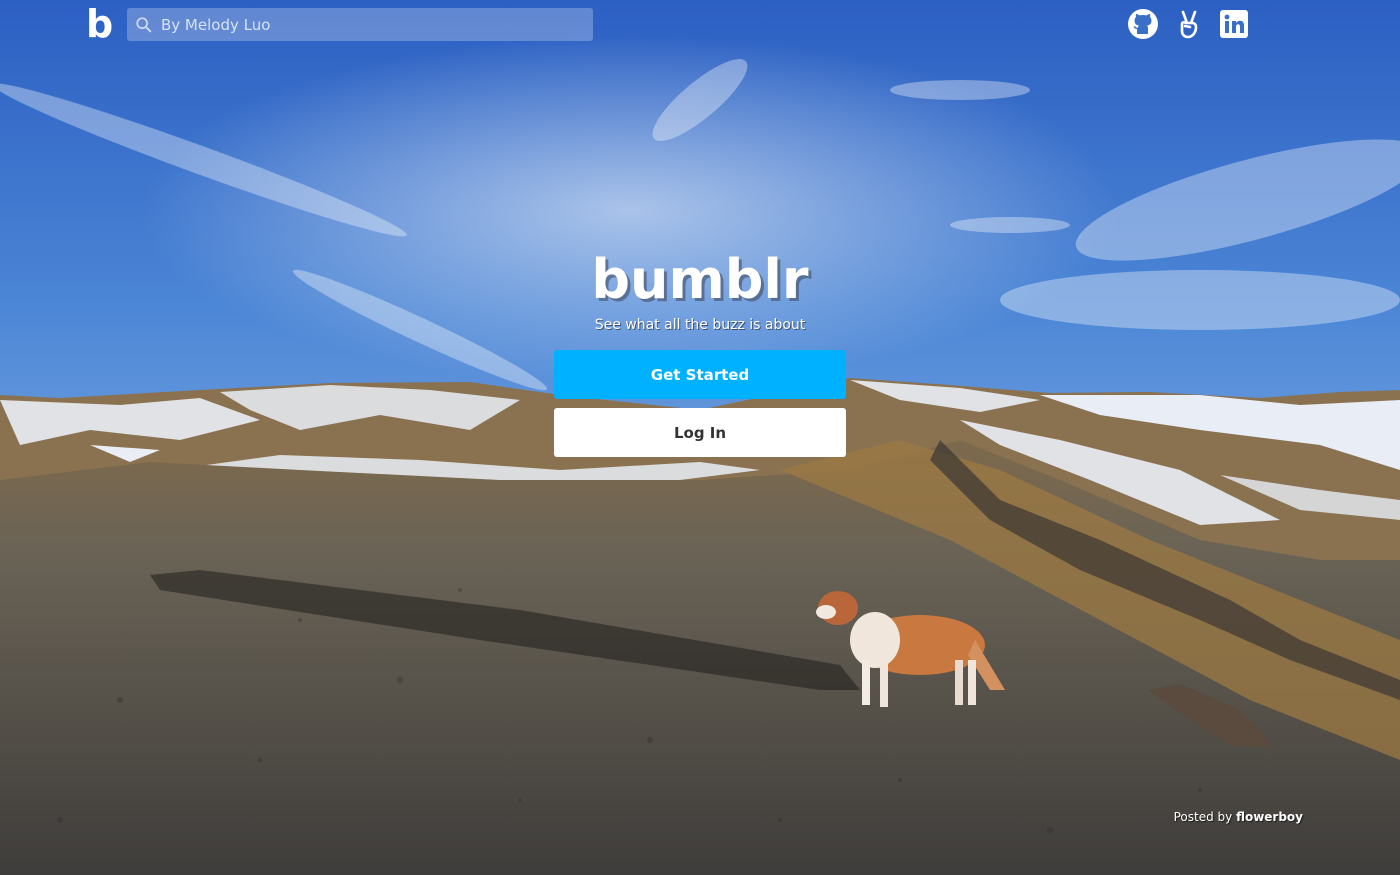  What do you see at coordinates (1189, 24) in the screenshot?
I see `angellist-icon` at bounding box center [1189, 24].